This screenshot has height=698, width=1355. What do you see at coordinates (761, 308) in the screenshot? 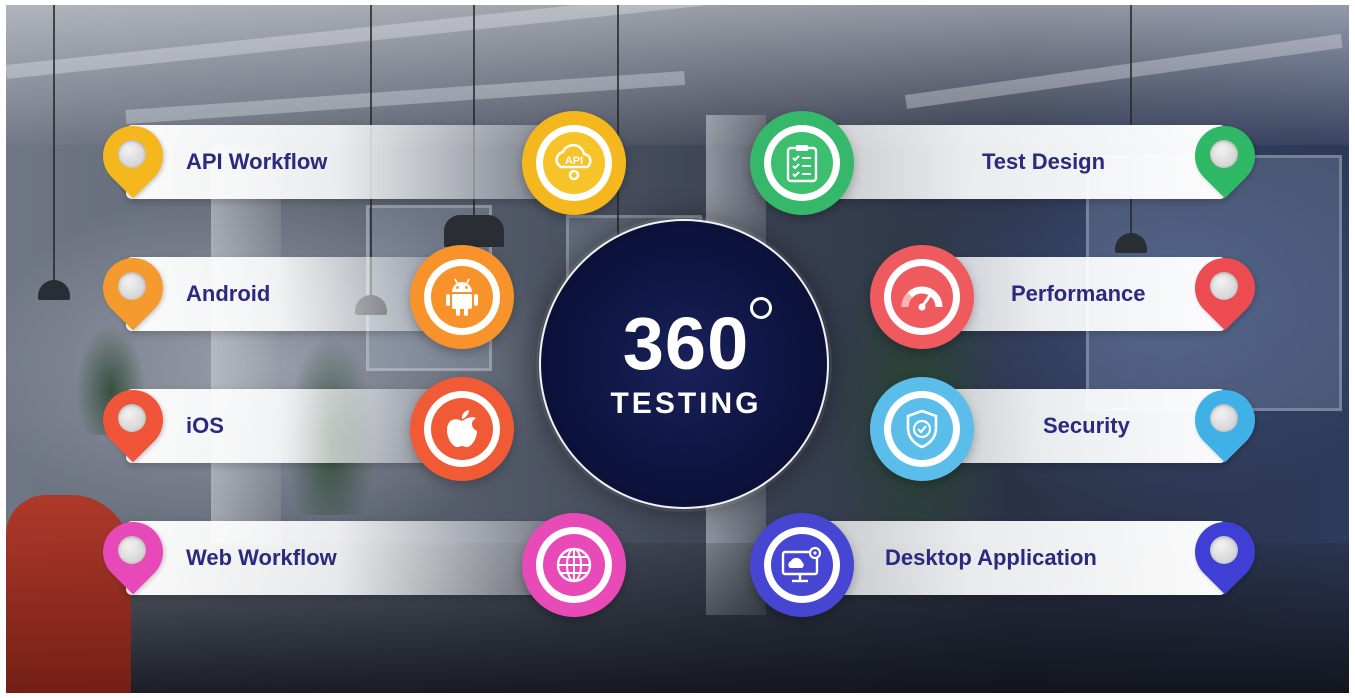
I see `degree-symbol` at bounding box center [761, 308].